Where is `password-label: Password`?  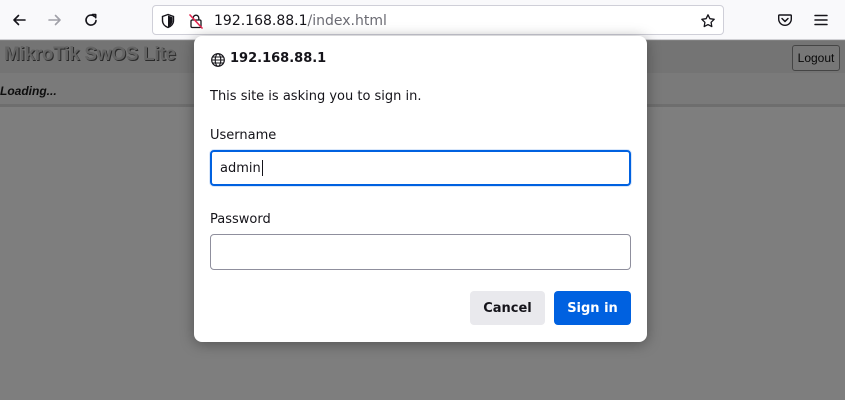 password-label: Password is located at coordinates (240, 219).